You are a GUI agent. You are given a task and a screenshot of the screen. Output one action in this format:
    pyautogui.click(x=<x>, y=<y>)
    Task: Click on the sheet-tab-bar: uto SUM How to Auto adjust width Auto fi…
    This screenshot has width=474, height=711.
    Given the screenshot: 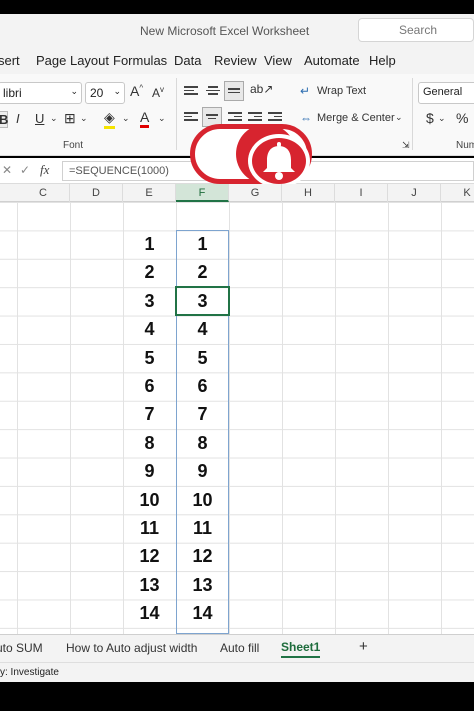 What is the action you would take?
    pyautogui.click(x=237, y=648)
    